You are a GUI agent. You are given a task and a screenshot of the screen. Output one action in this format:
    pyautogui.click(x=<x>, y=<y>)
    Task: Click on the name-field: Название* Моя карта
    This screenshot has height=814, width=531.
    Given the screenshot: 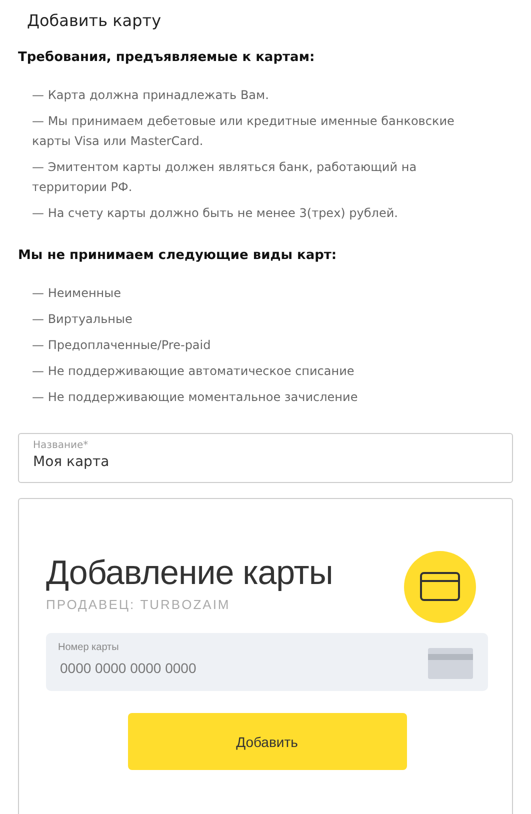 What is the action you would take?
    pyautogui.click(x=265, y=458)
    